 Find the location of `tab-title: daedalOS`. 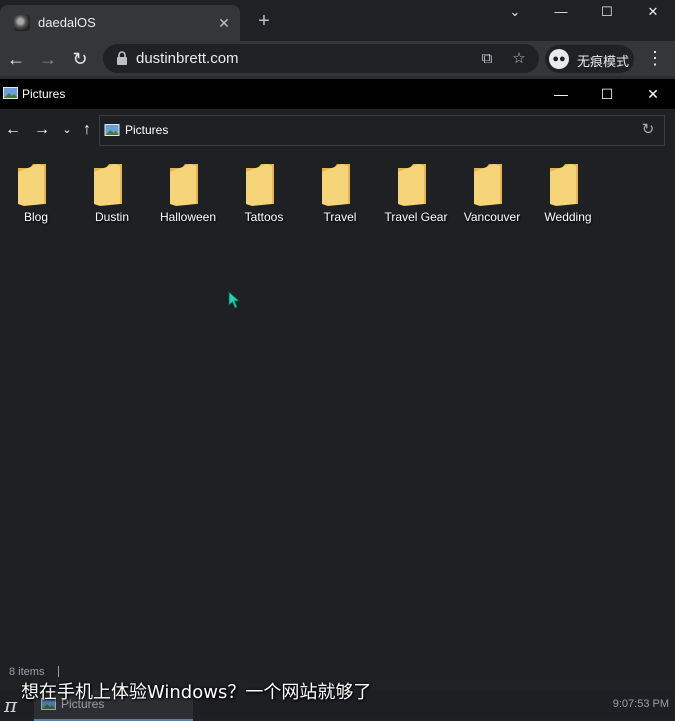

tab-title: daedalOS is located at coordinates (67, 22).